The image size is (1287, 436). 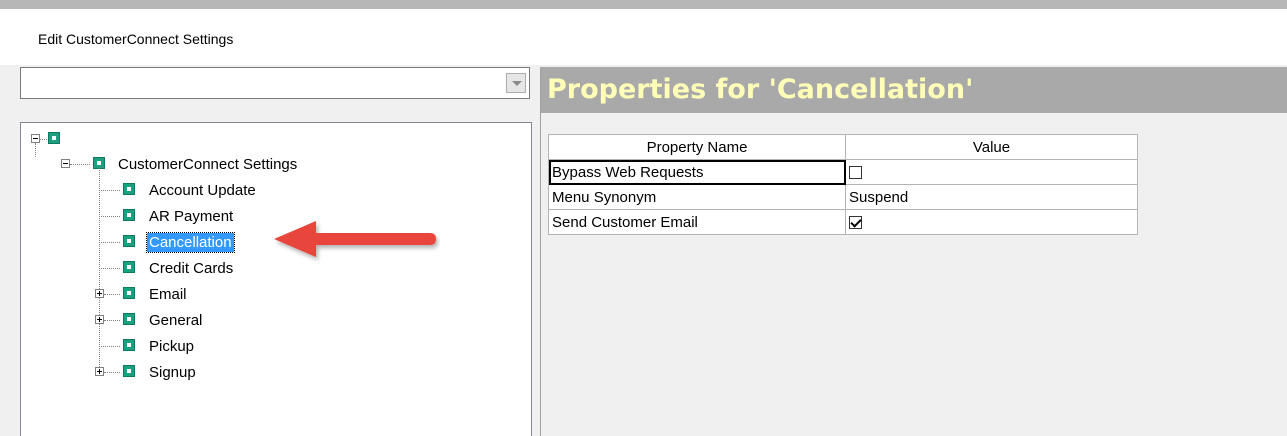 What do you see at coordinates (697, 147) in the screenshot?
I see `column-header-property-name: Property Name` at bounding box center [697, 147].